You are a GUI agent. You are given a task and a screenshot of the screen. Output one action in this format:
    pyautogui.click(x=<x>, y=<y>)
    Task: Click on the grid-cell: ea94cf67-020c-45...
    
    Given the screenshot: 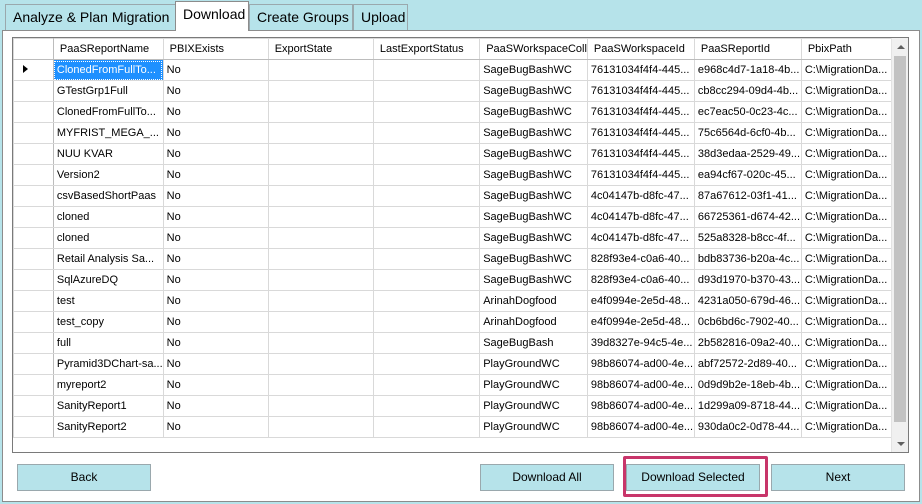 What is the action you would take?
    pyautogui.click(x=747, y=175)
    